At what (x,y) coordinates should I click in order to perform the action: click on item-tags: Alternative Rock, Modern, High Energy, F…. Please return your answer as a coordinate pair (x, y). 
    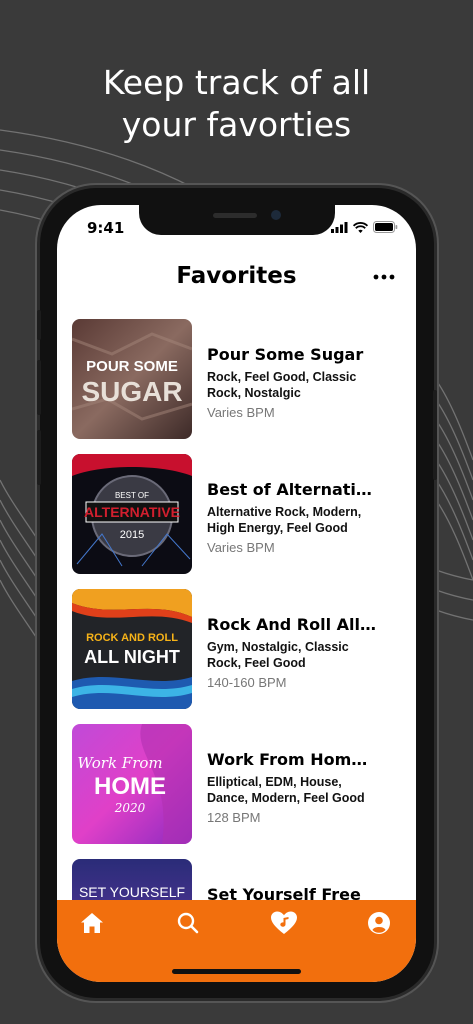
    Looking at the image, I should click on (284, 520).